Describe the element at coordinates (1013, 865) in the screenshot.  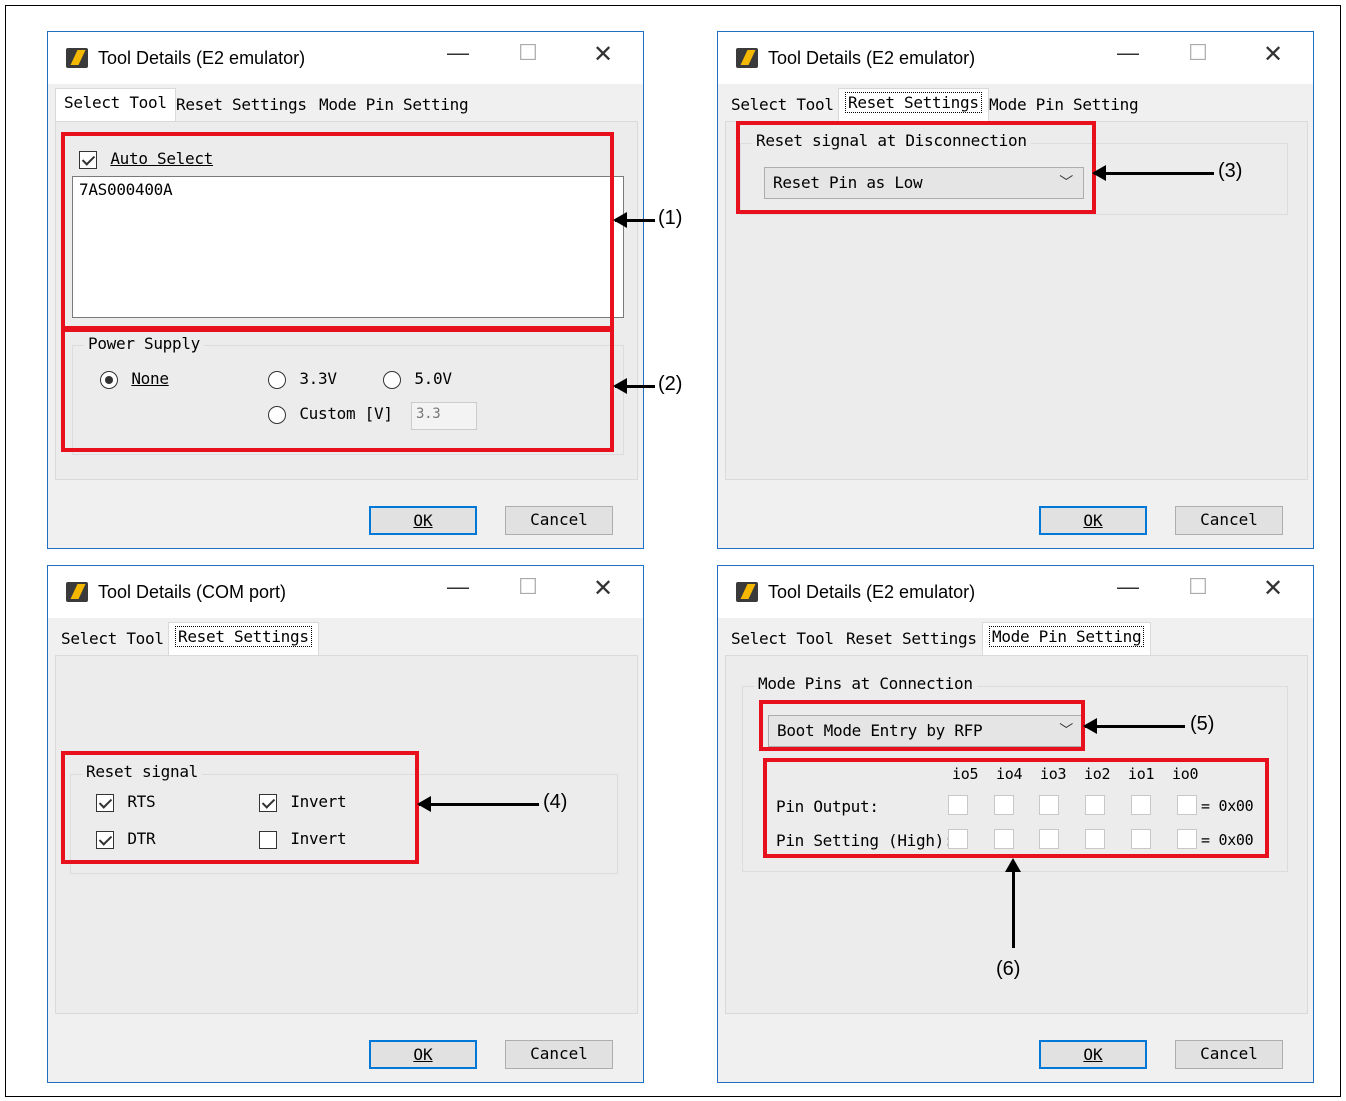
I see `arrow-6-head` at that location.